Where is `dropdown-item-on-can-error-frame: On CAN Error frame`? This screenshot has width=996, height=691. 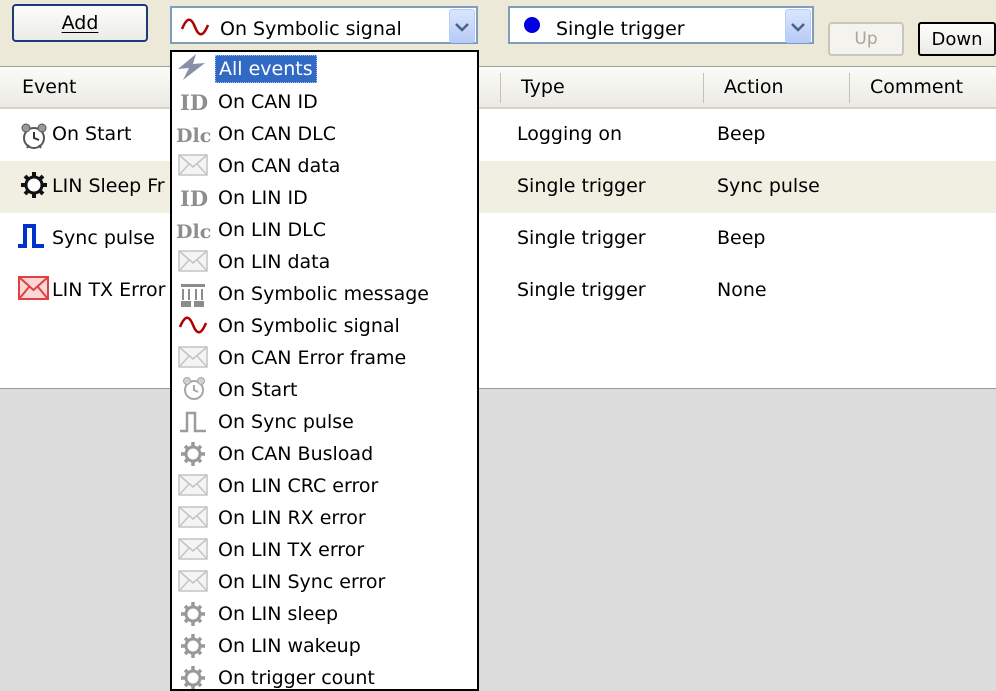 dropdown-item-on-can-error-frame: On CAN Error frame is located at coordinates (324, 358).